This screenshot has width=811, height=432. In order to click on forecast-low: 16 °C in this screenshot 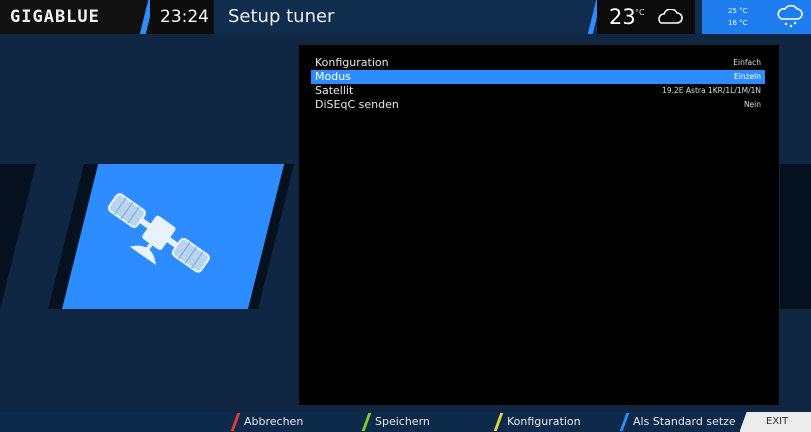, I will do `click(738, 23)`.